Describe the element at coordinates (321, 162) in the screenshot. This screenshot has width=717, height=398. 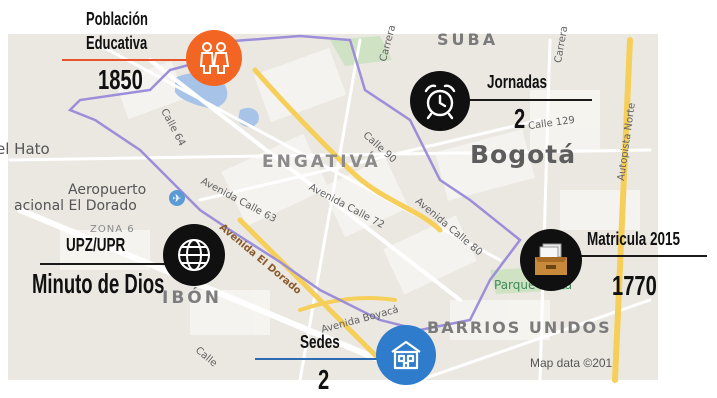
I see `map-label-district: ENGATIVÁ` at that location.